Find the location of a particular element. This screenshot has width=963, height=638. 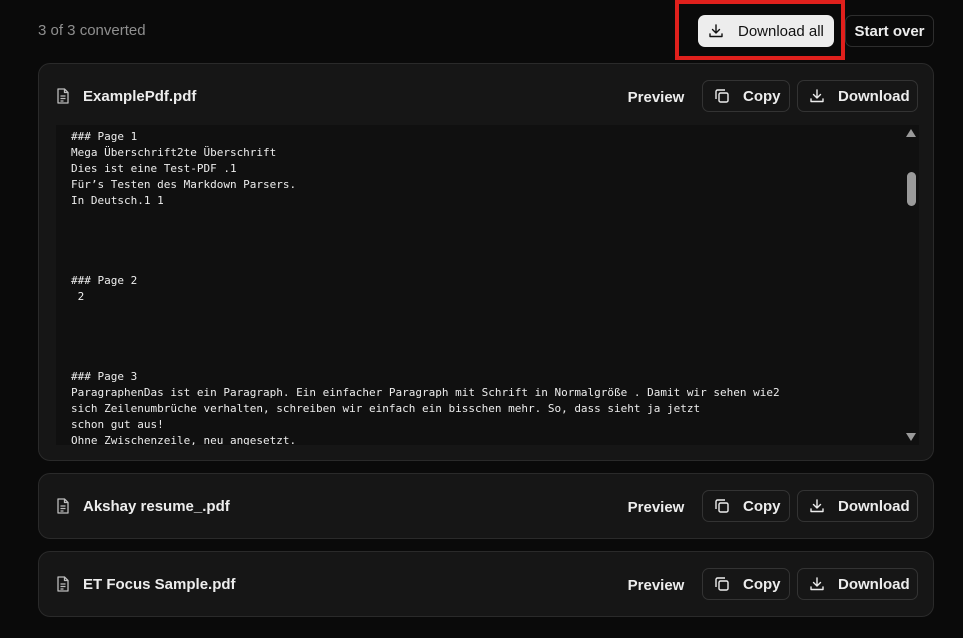

download-all-label: Download all is located at coordinates (781, 31).